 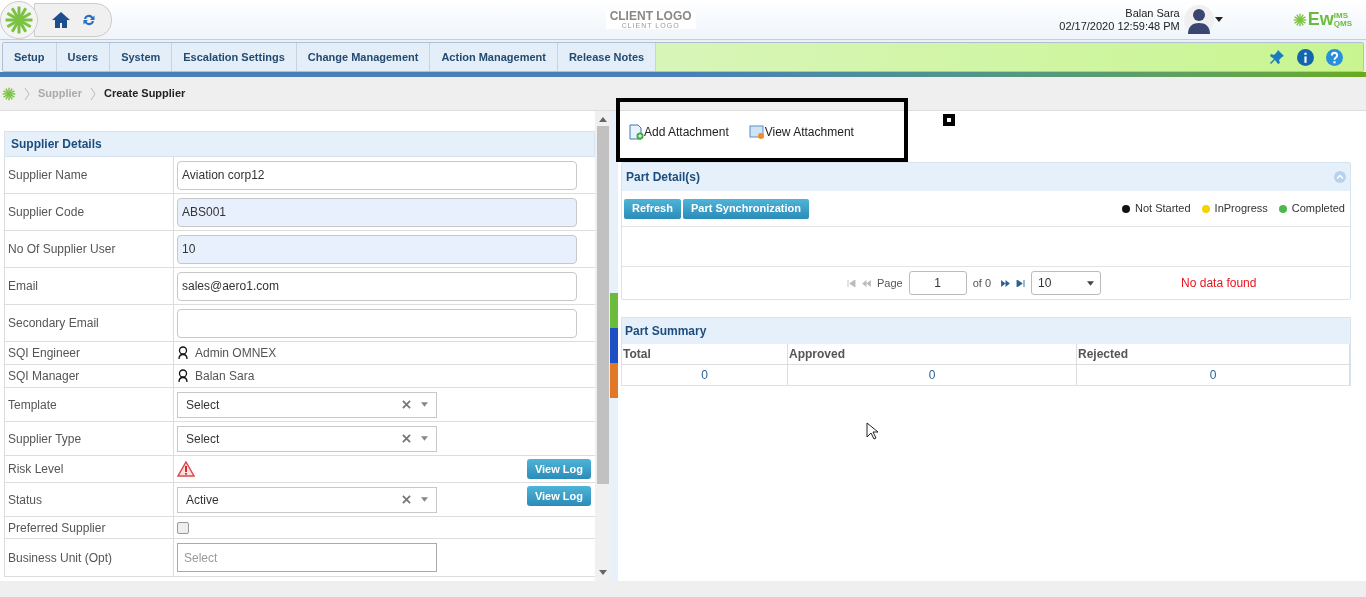 I want to click on section-header: Supplier Details, so click(x=299, y=144).